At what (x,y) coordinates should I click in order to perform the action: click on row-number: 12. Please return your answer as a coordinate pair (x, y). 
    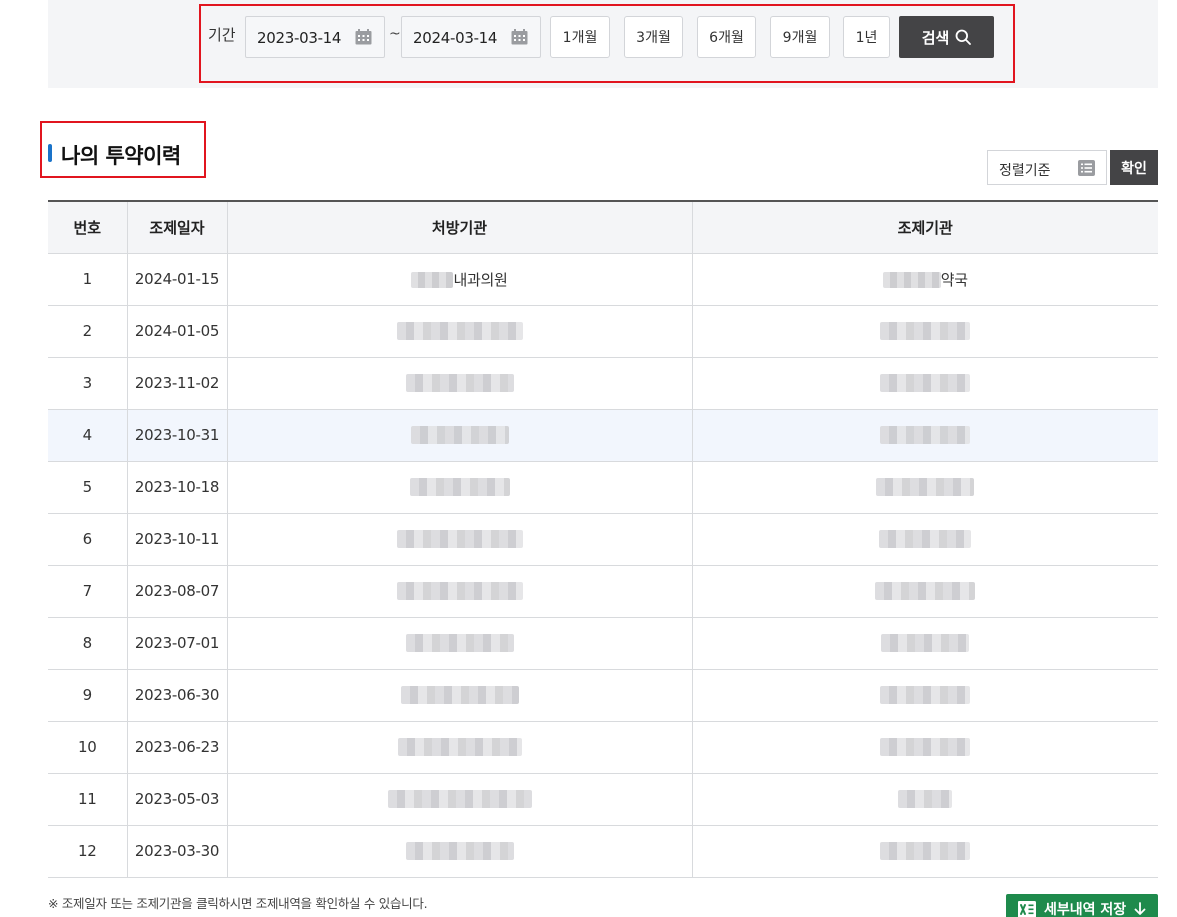
    Looking at the image, I should click on (87, 851).